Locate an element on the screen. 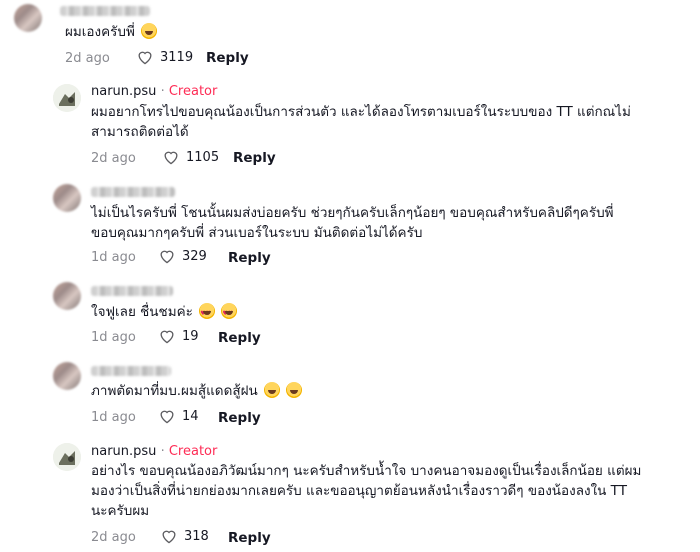  like-button: 3119 is located at coordinates (164, 57).